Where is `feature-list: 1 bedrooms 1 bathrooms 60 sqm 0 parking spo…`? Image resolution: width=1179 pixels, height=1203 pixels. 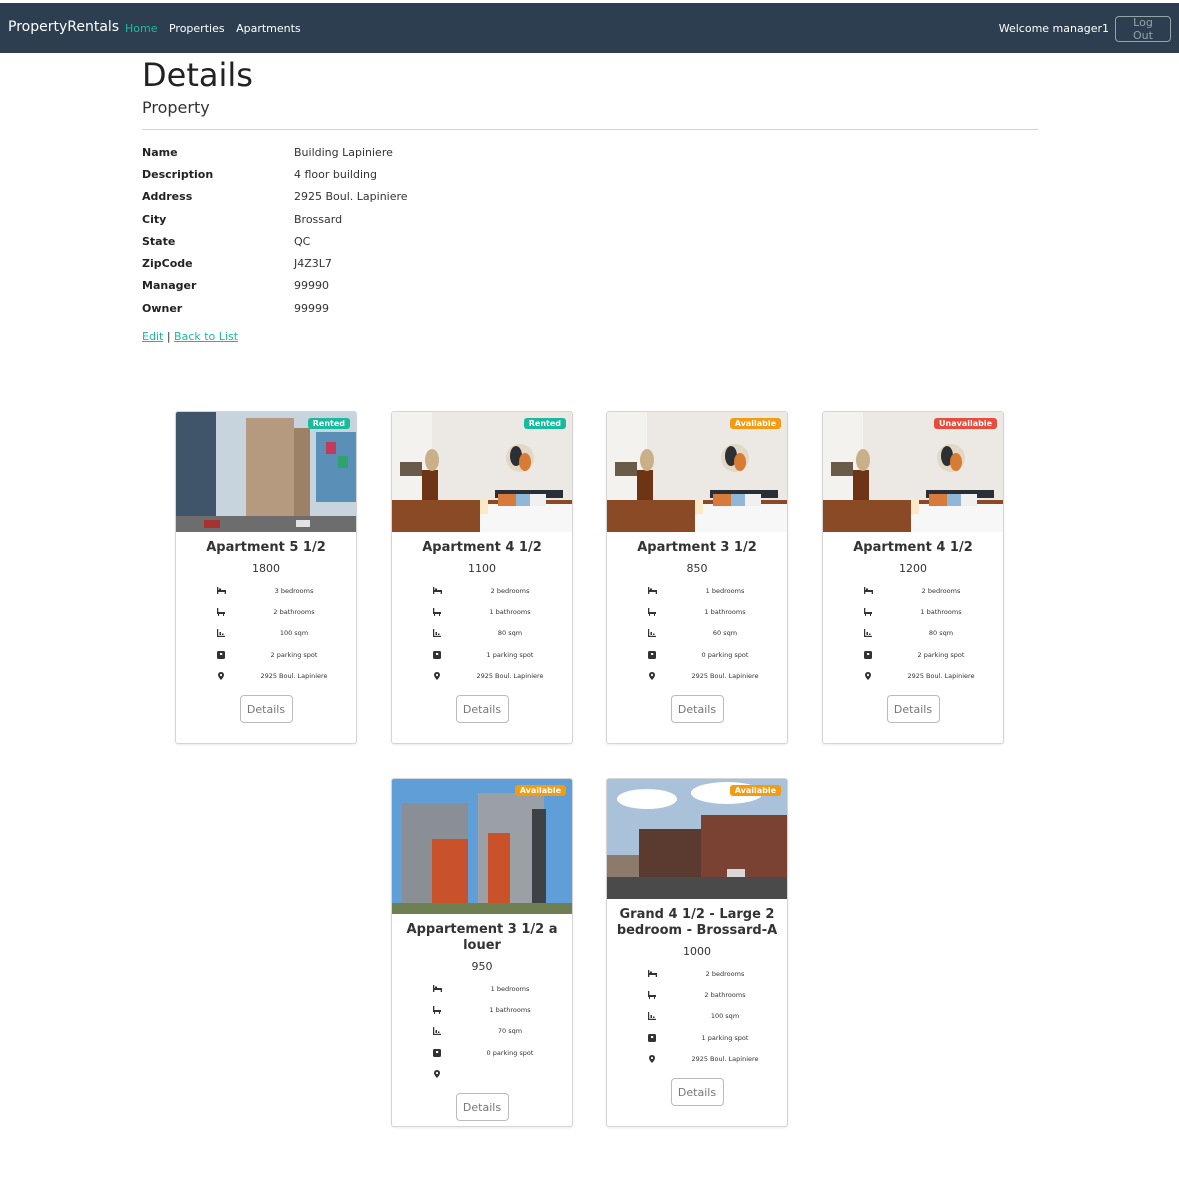
feature-list: 1 bedrooms 1 bathrooms 60 sqm 0 parking spo… is located at coordinates (697, 633).